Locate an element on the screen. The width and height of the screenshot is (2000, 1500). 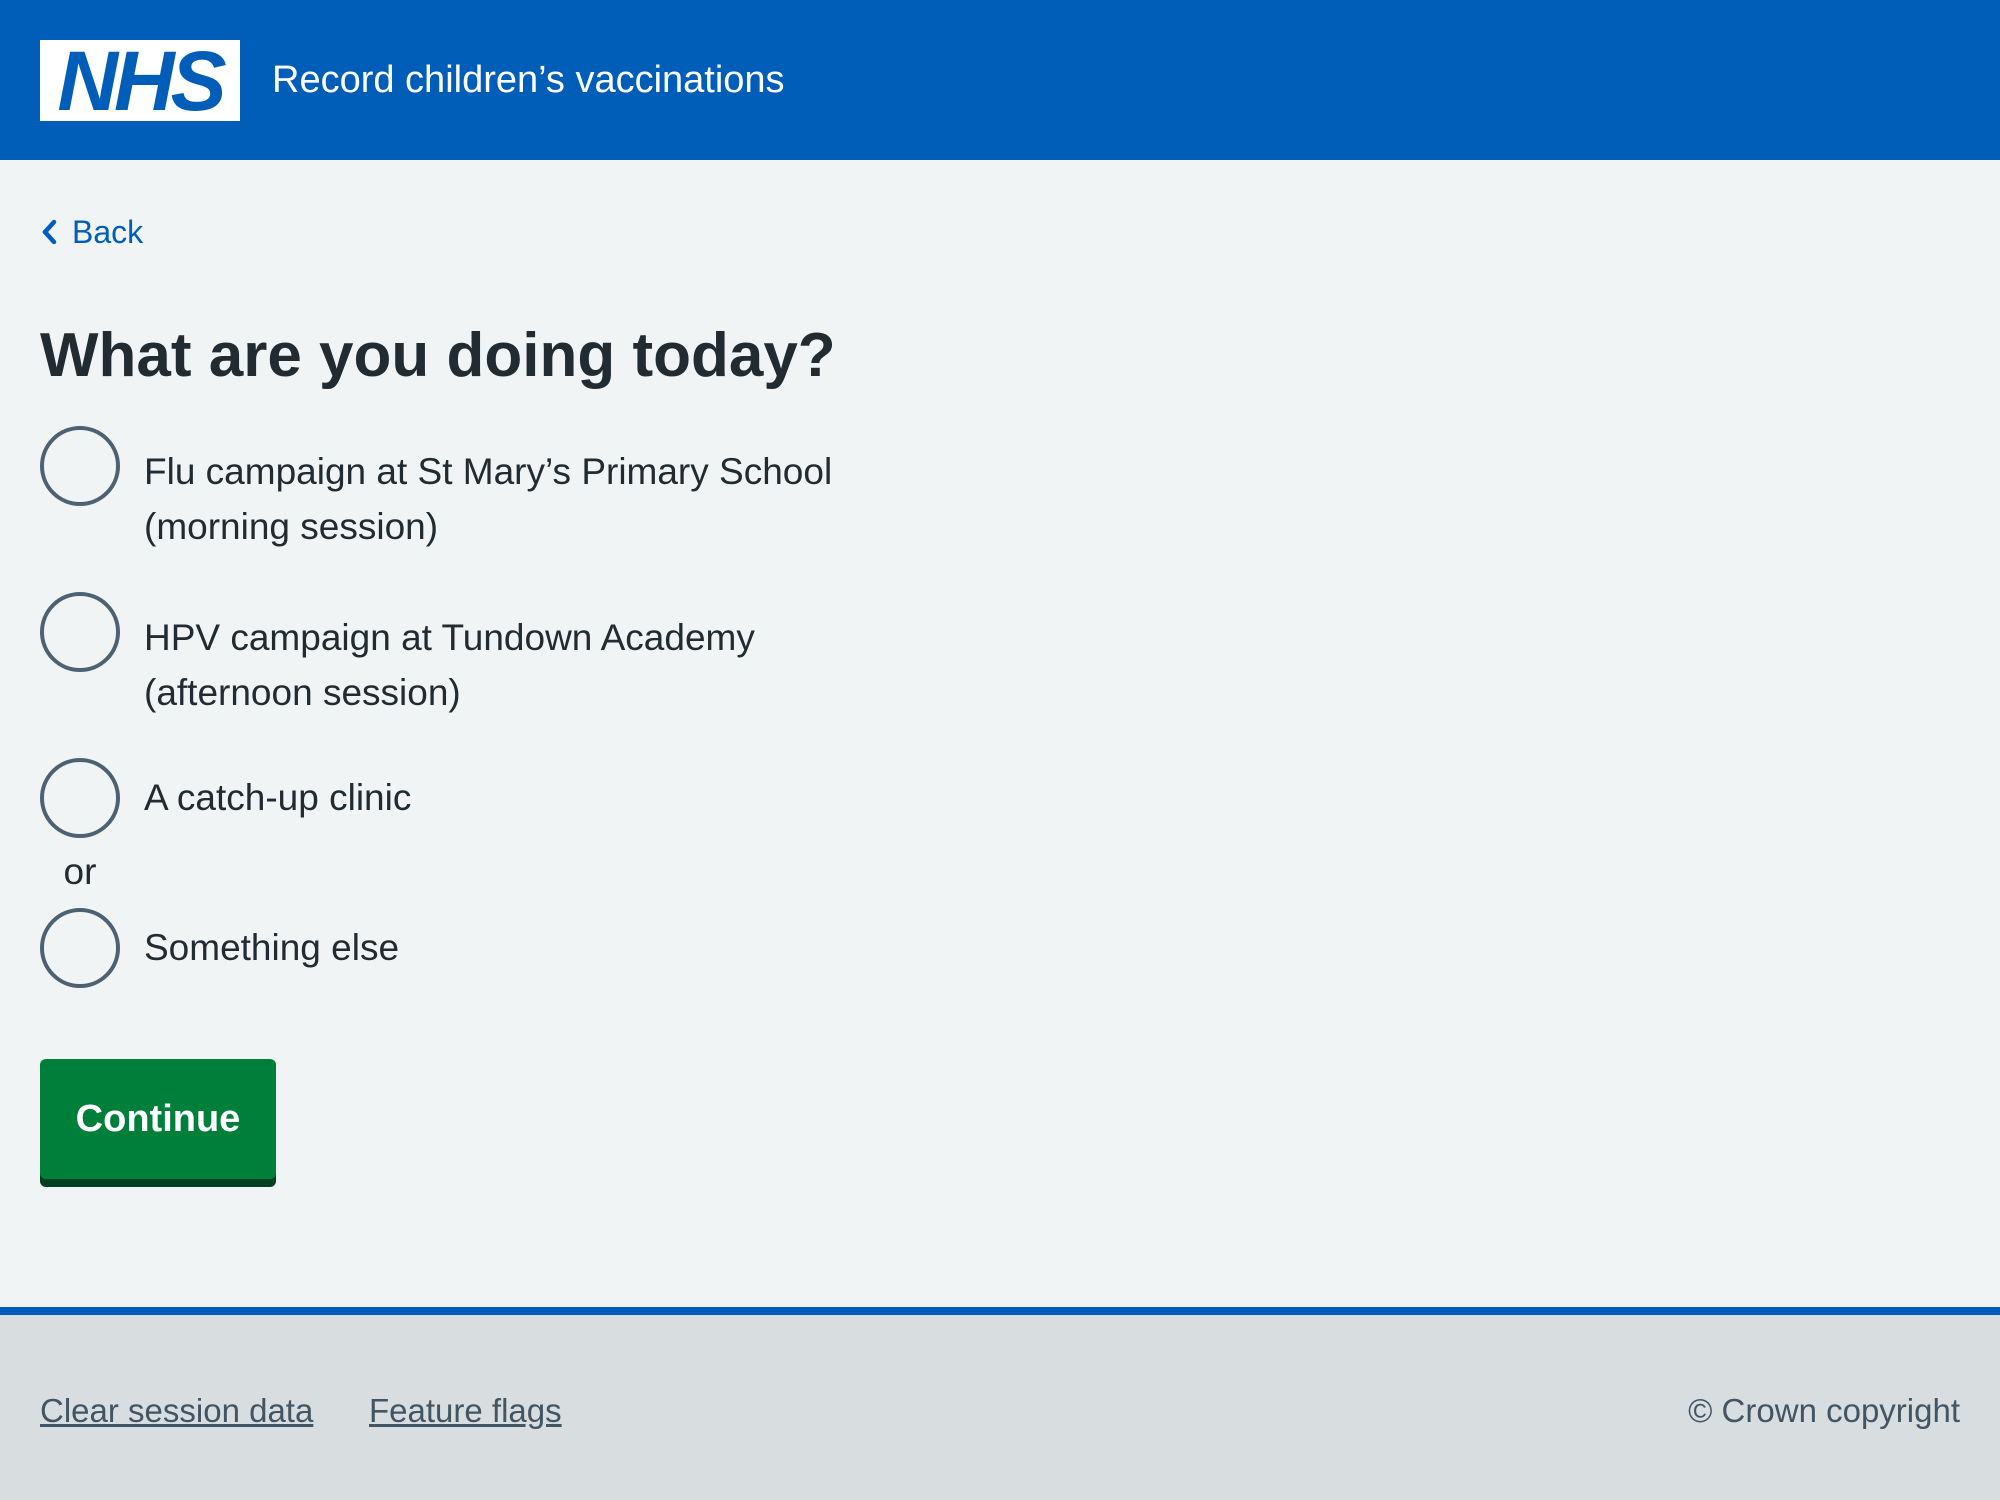
radio-option-something-else: Something else is located at coordinates (490, 948).